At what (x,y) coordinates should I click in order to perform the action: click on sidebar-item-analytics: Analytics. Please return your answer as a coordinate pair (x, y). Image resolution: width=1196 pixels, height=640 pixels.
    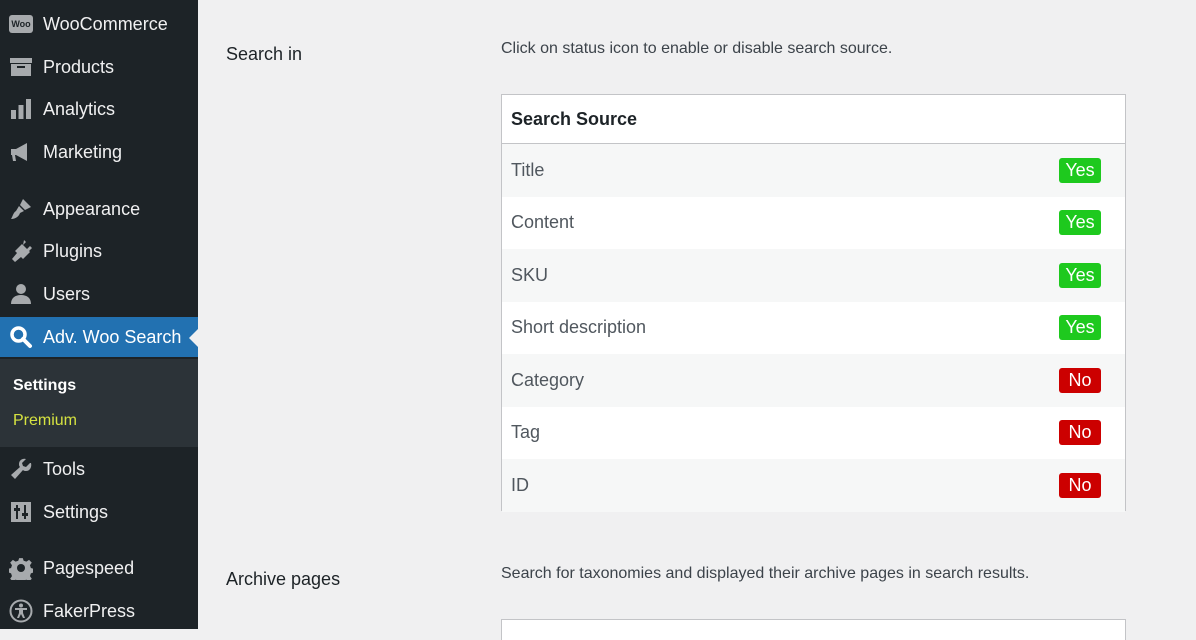
    Looking at the image, I should click on (99, 109).